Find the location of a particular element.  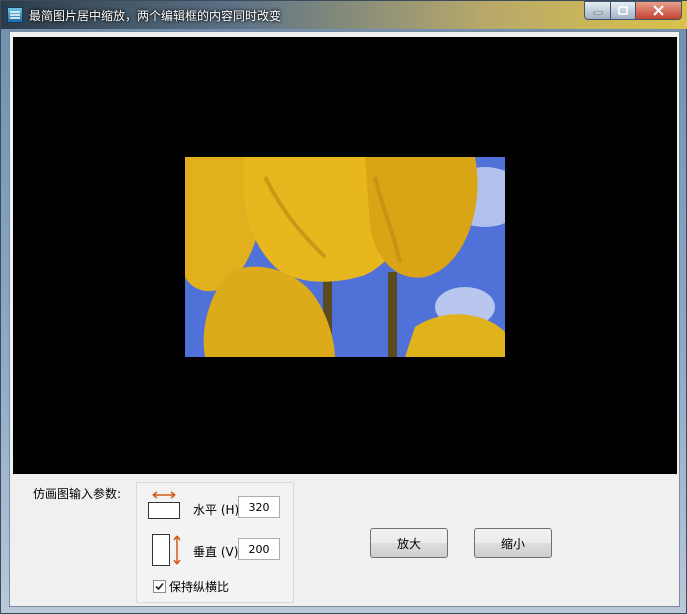

zoom-out-button: 缩小 is located at coordinates (513, 543).